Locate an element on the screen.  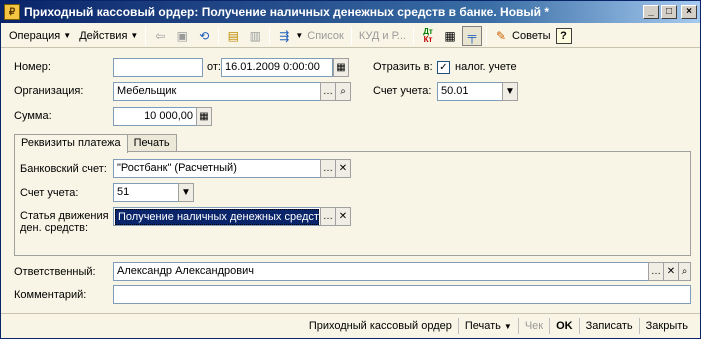
date-label: от: is located at coordinates (214, 67).